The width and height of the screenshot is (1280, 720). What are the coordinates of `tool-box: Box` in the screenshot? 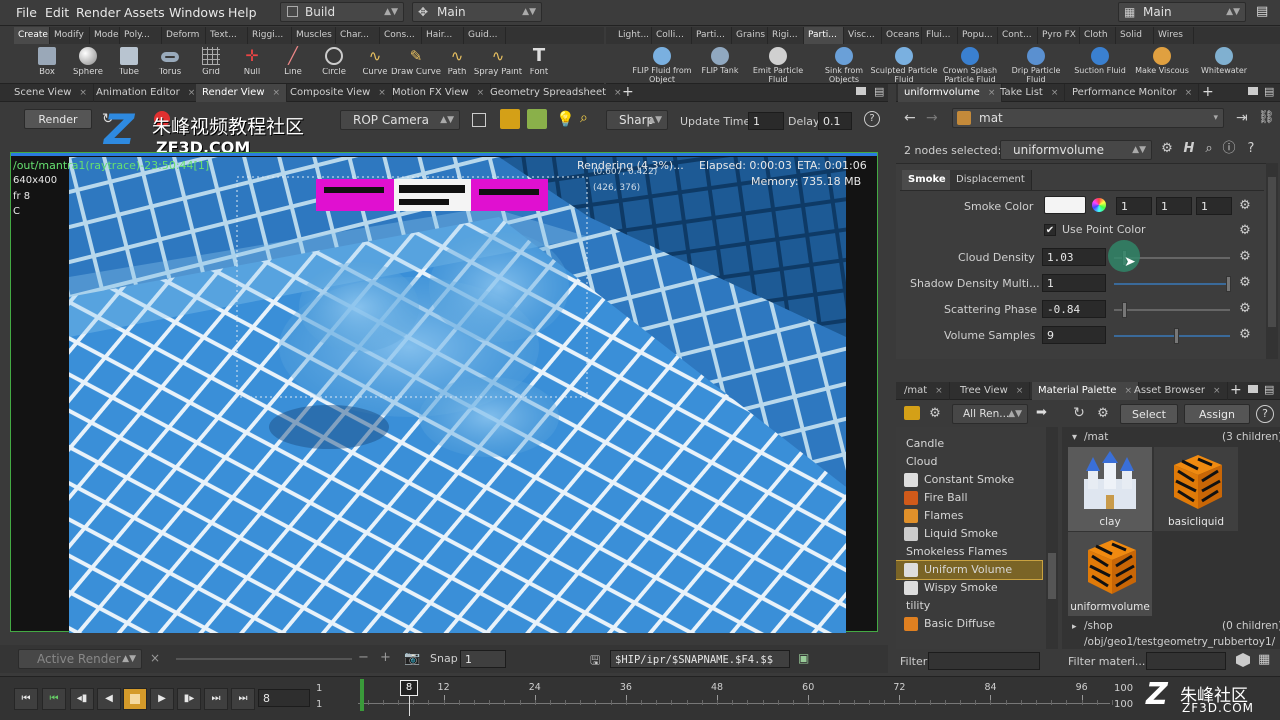 It's located at (47, 64).